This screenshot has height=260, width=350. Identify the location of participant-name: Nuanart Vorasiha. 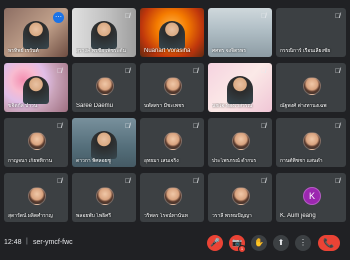
(167, 51).